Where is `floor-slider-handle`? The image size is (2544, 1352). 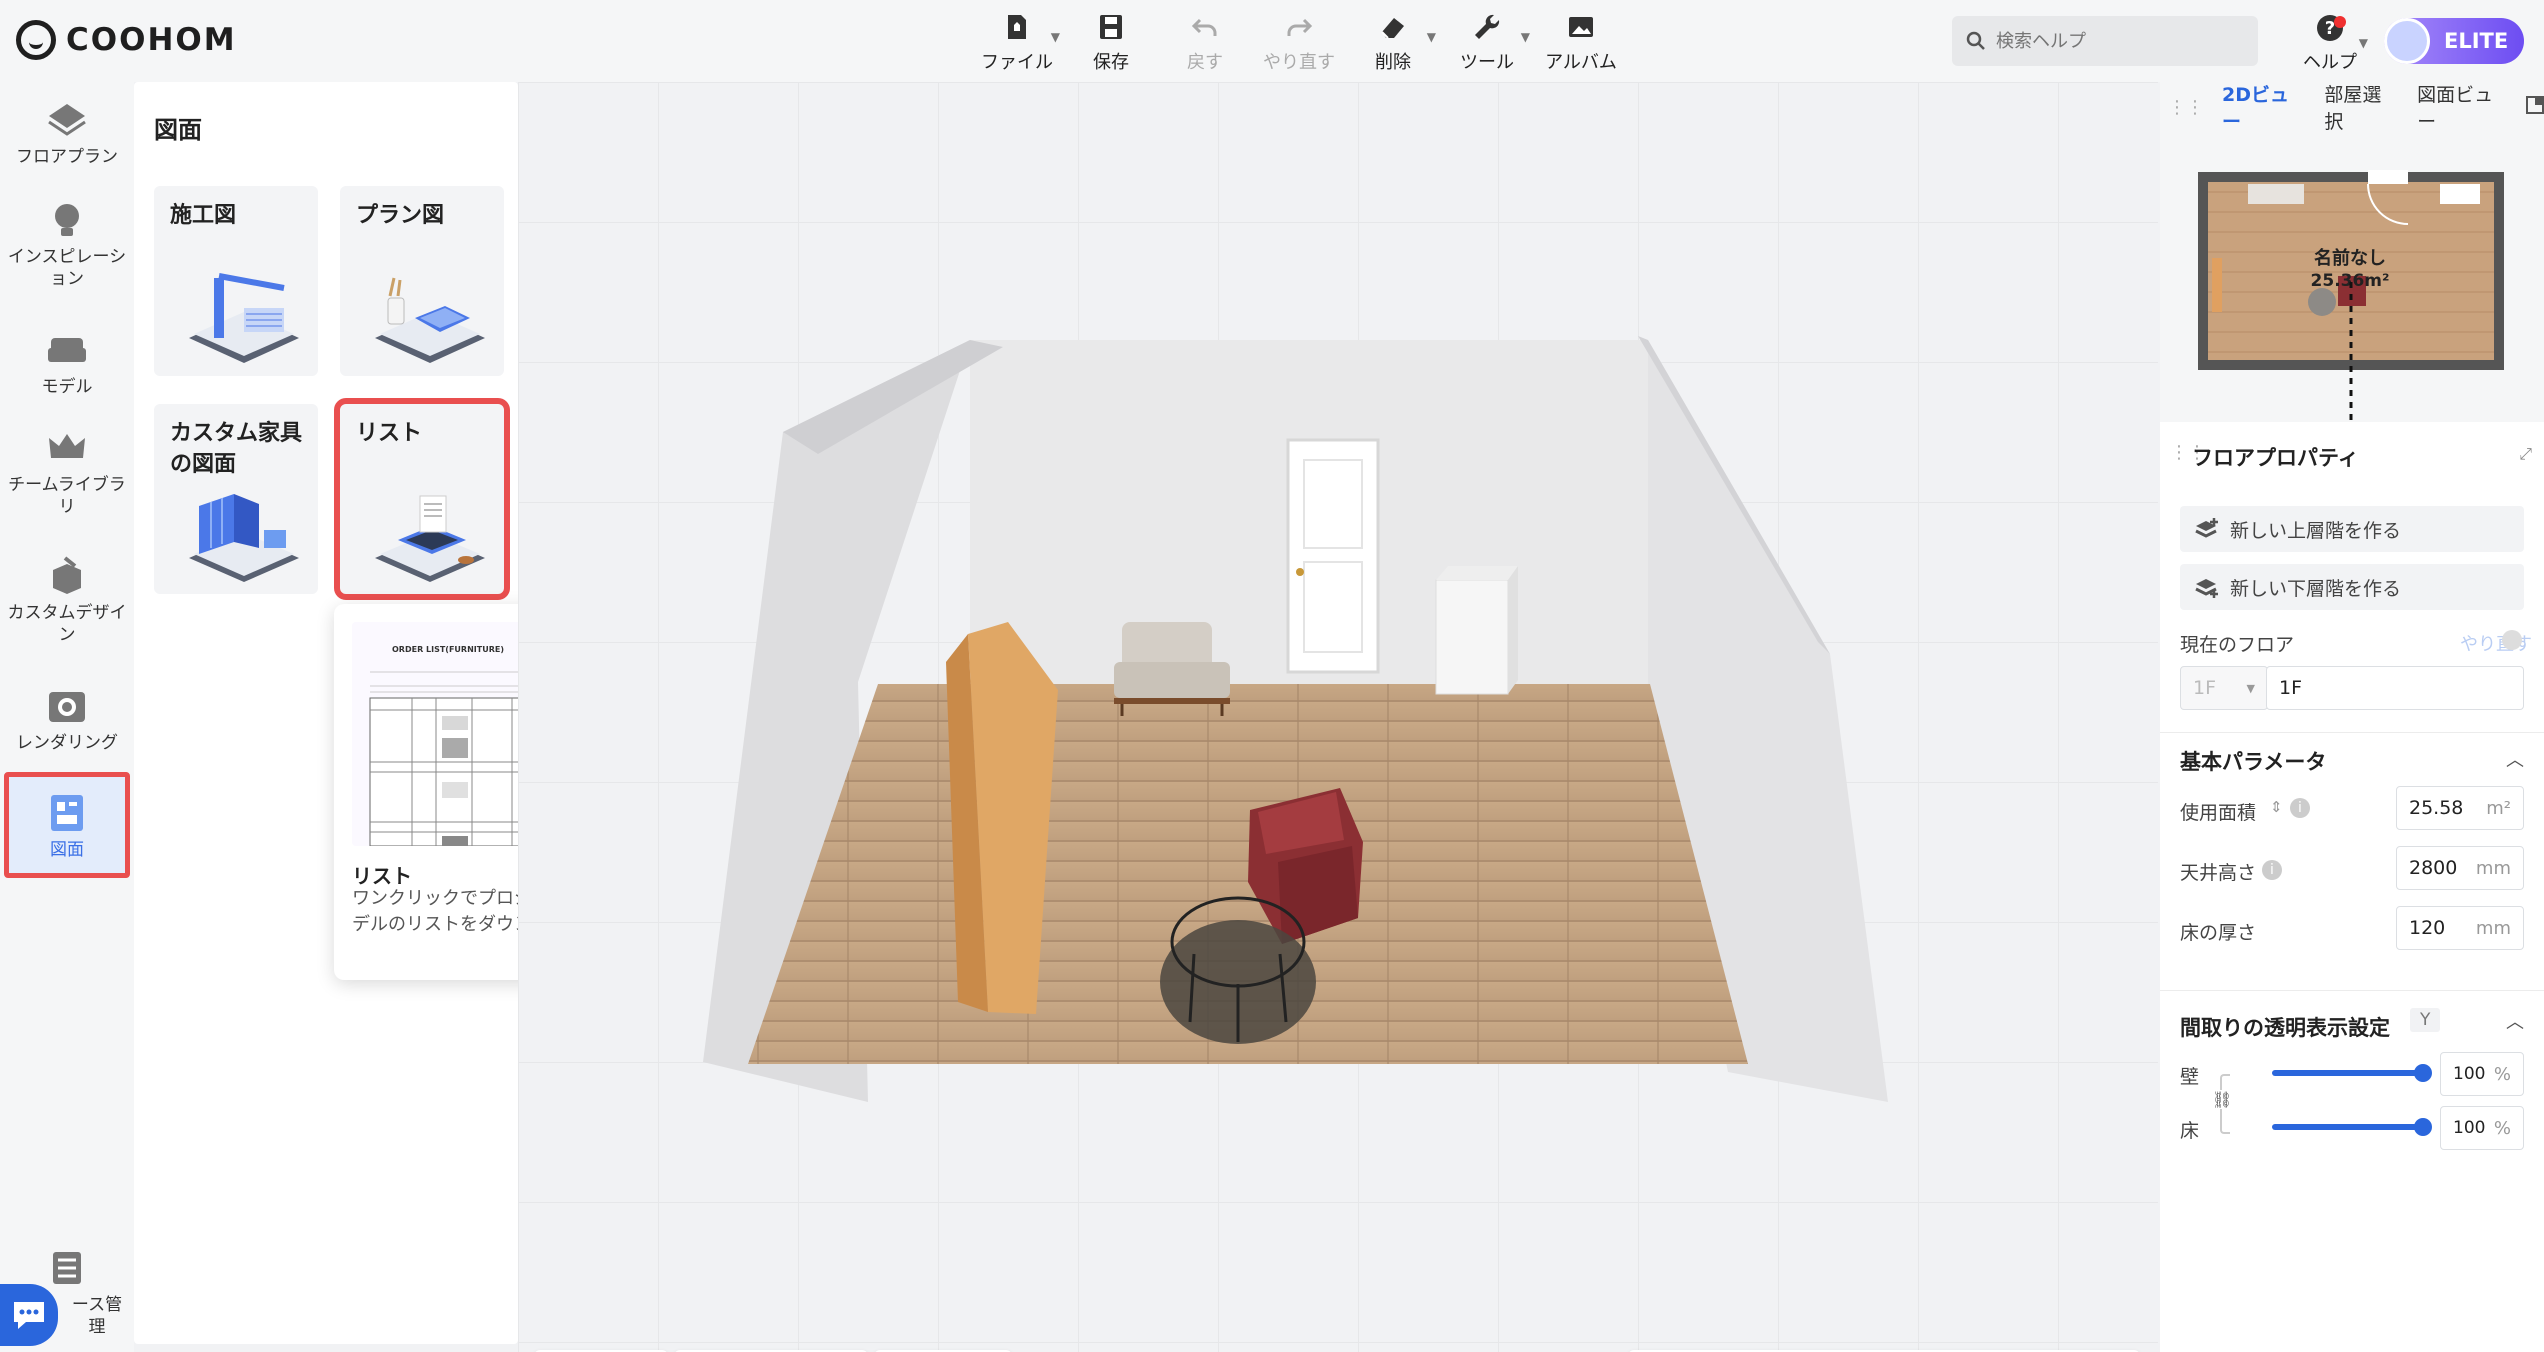
floor-slider-handle is located at coordinates (2423, 1127).